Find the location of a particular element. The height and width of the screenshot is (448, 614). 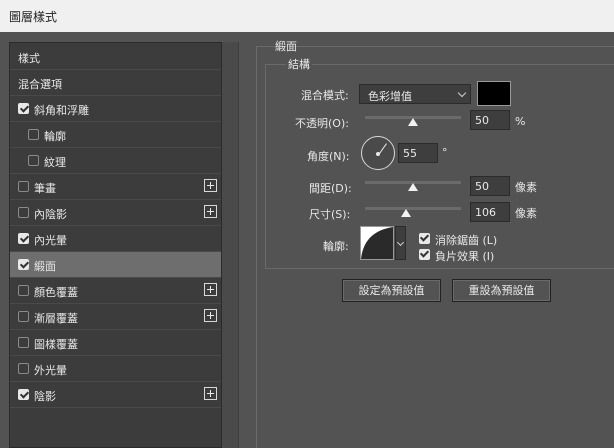

opacity-unit: % is located at coordinates (520, 121).